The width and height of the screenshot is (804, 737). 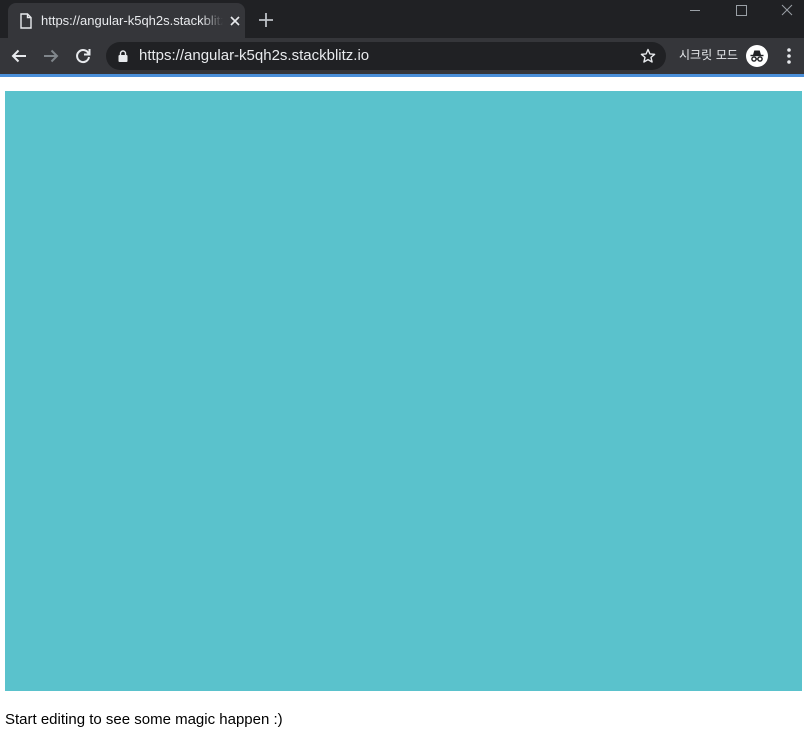 I want to click on minimize-icon, so click(x=695, y=11).